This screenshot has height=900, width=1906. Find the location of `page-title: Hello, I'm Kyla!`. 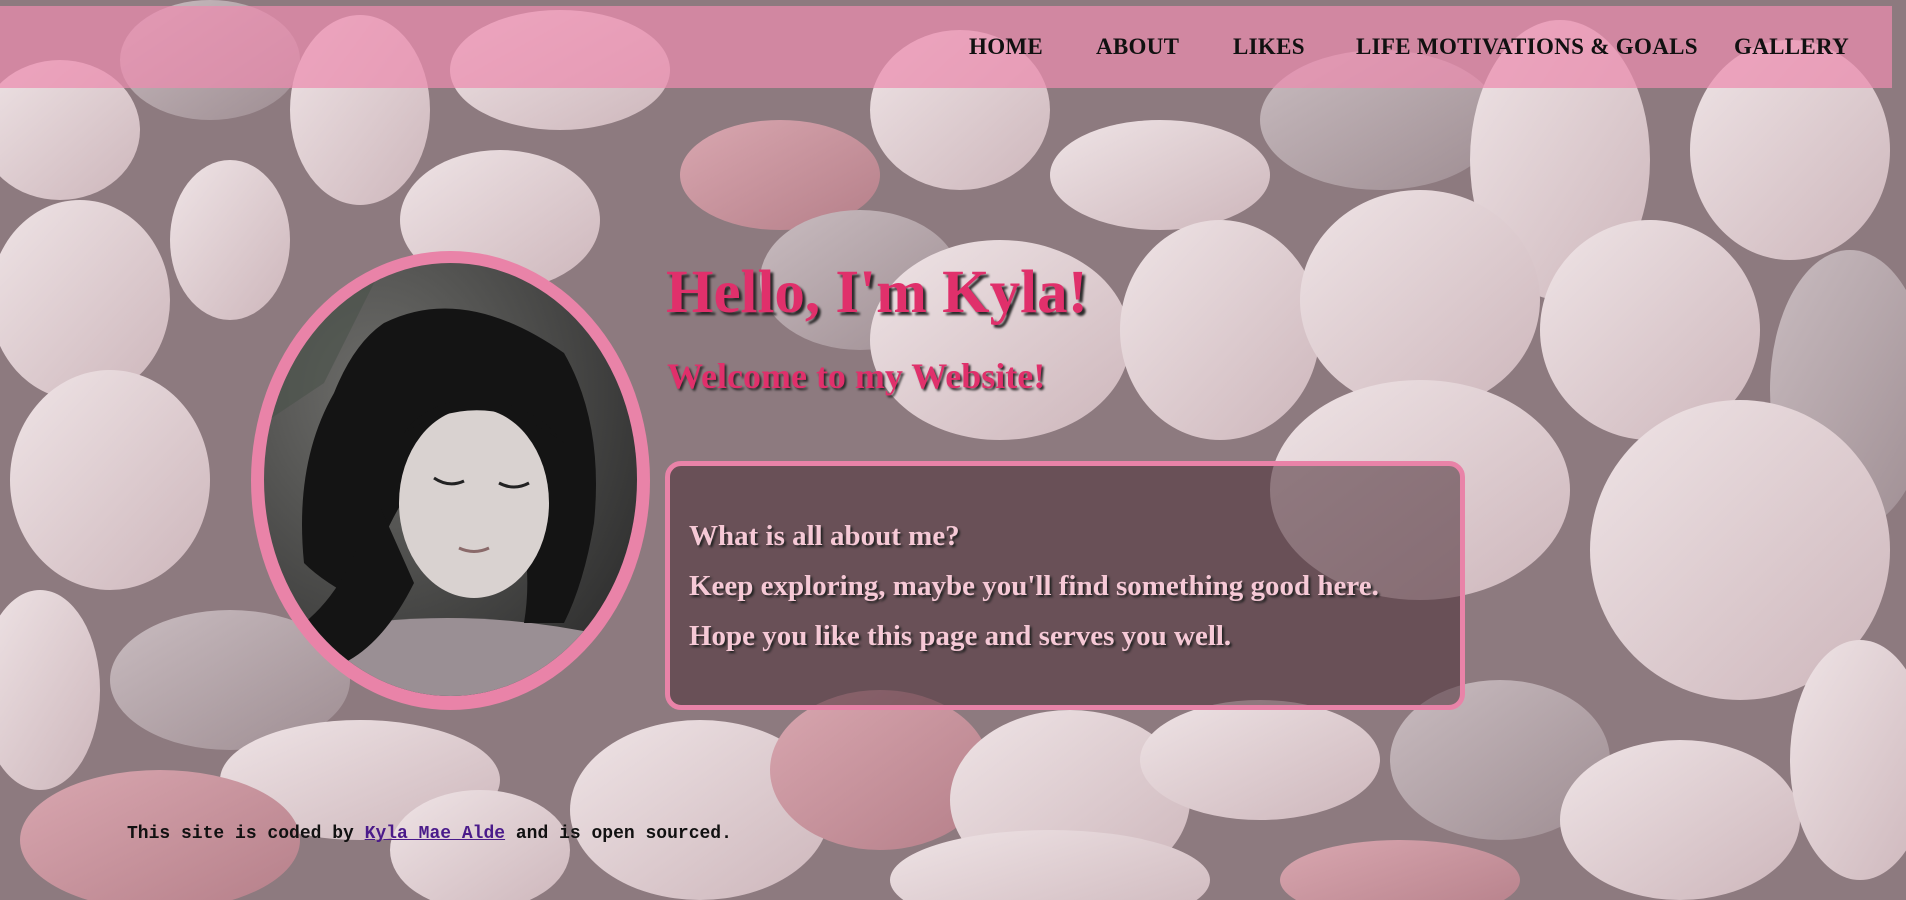

page-title: Hello, I'm Kyla! is located at coordinates (877, 292).